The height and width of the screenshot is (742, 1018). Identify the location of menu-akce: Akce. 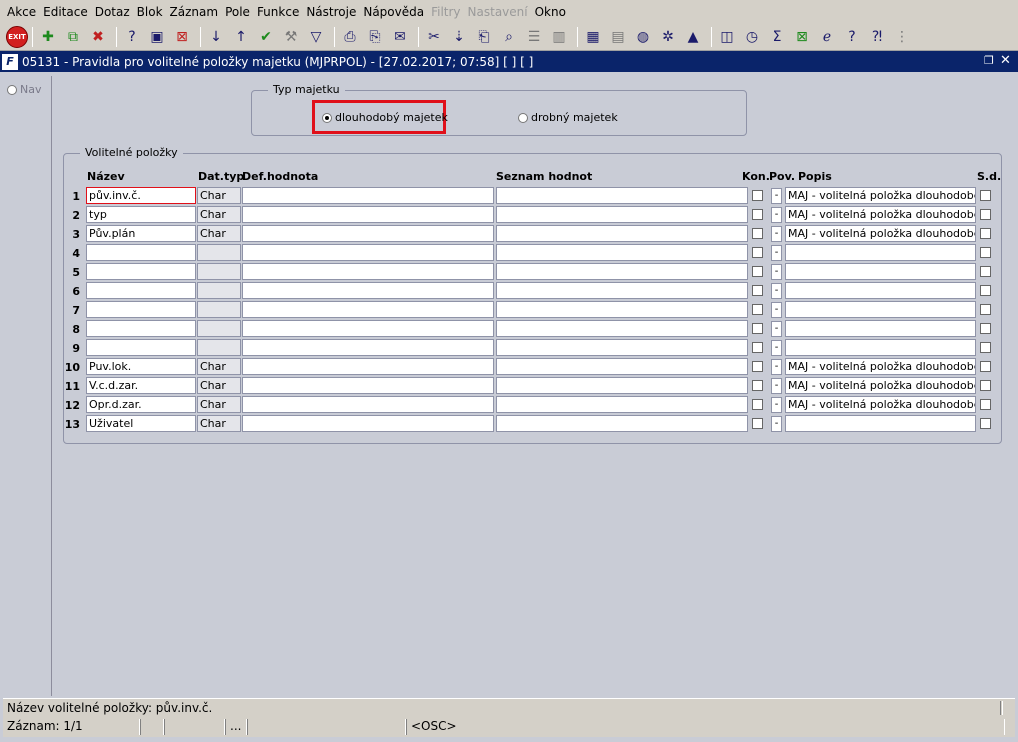
(21, 12).